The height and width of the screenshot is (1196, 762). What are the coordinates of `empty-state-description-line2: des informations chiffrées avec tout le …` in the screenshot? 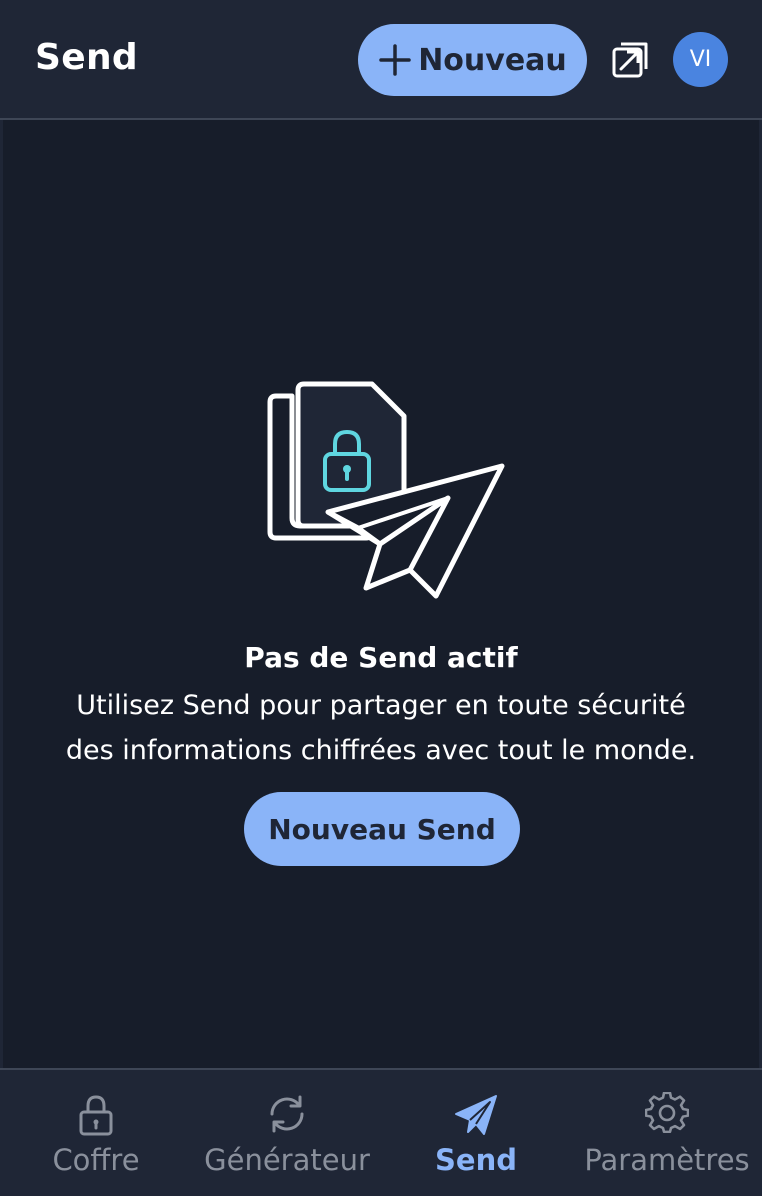 It's located at (381, 750).